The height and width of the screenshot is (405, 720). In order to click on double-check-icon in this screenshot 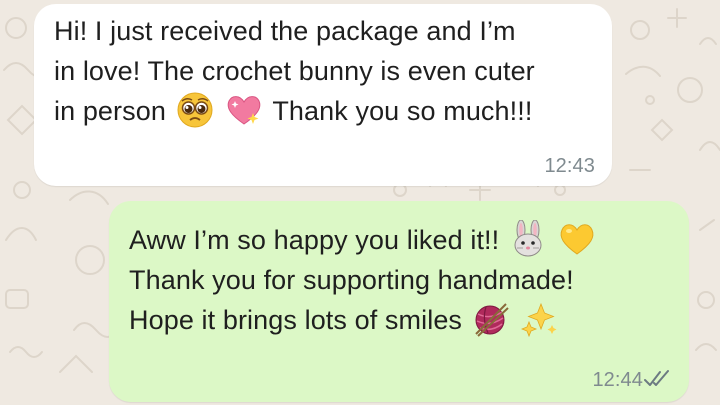, I will do `click(658, 379)`.